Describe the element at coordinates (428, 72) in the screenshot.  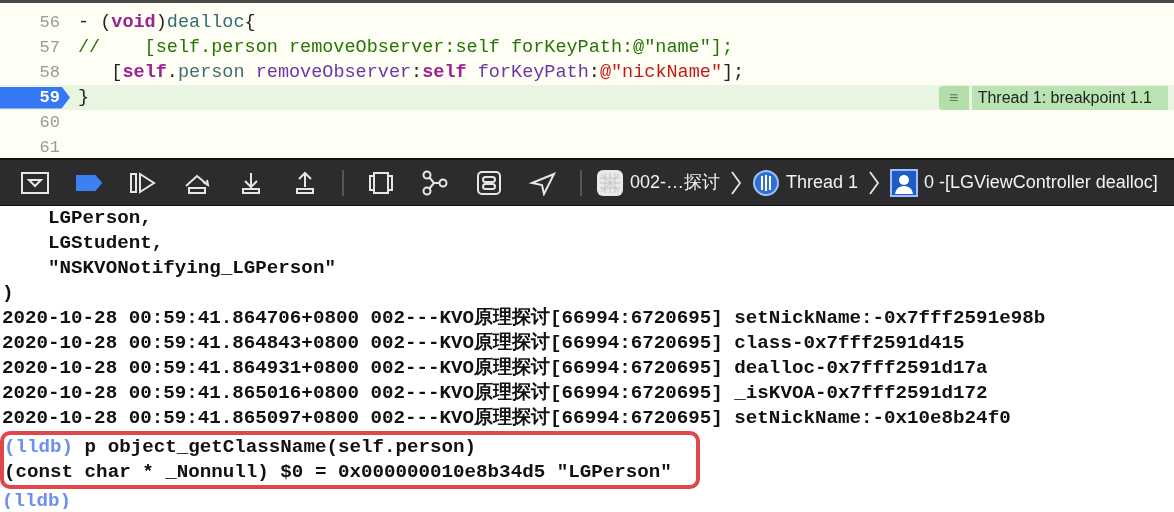
I see `code-line: [self.person removeObserver:self forKeyPath:@"nickName"];` at that location.